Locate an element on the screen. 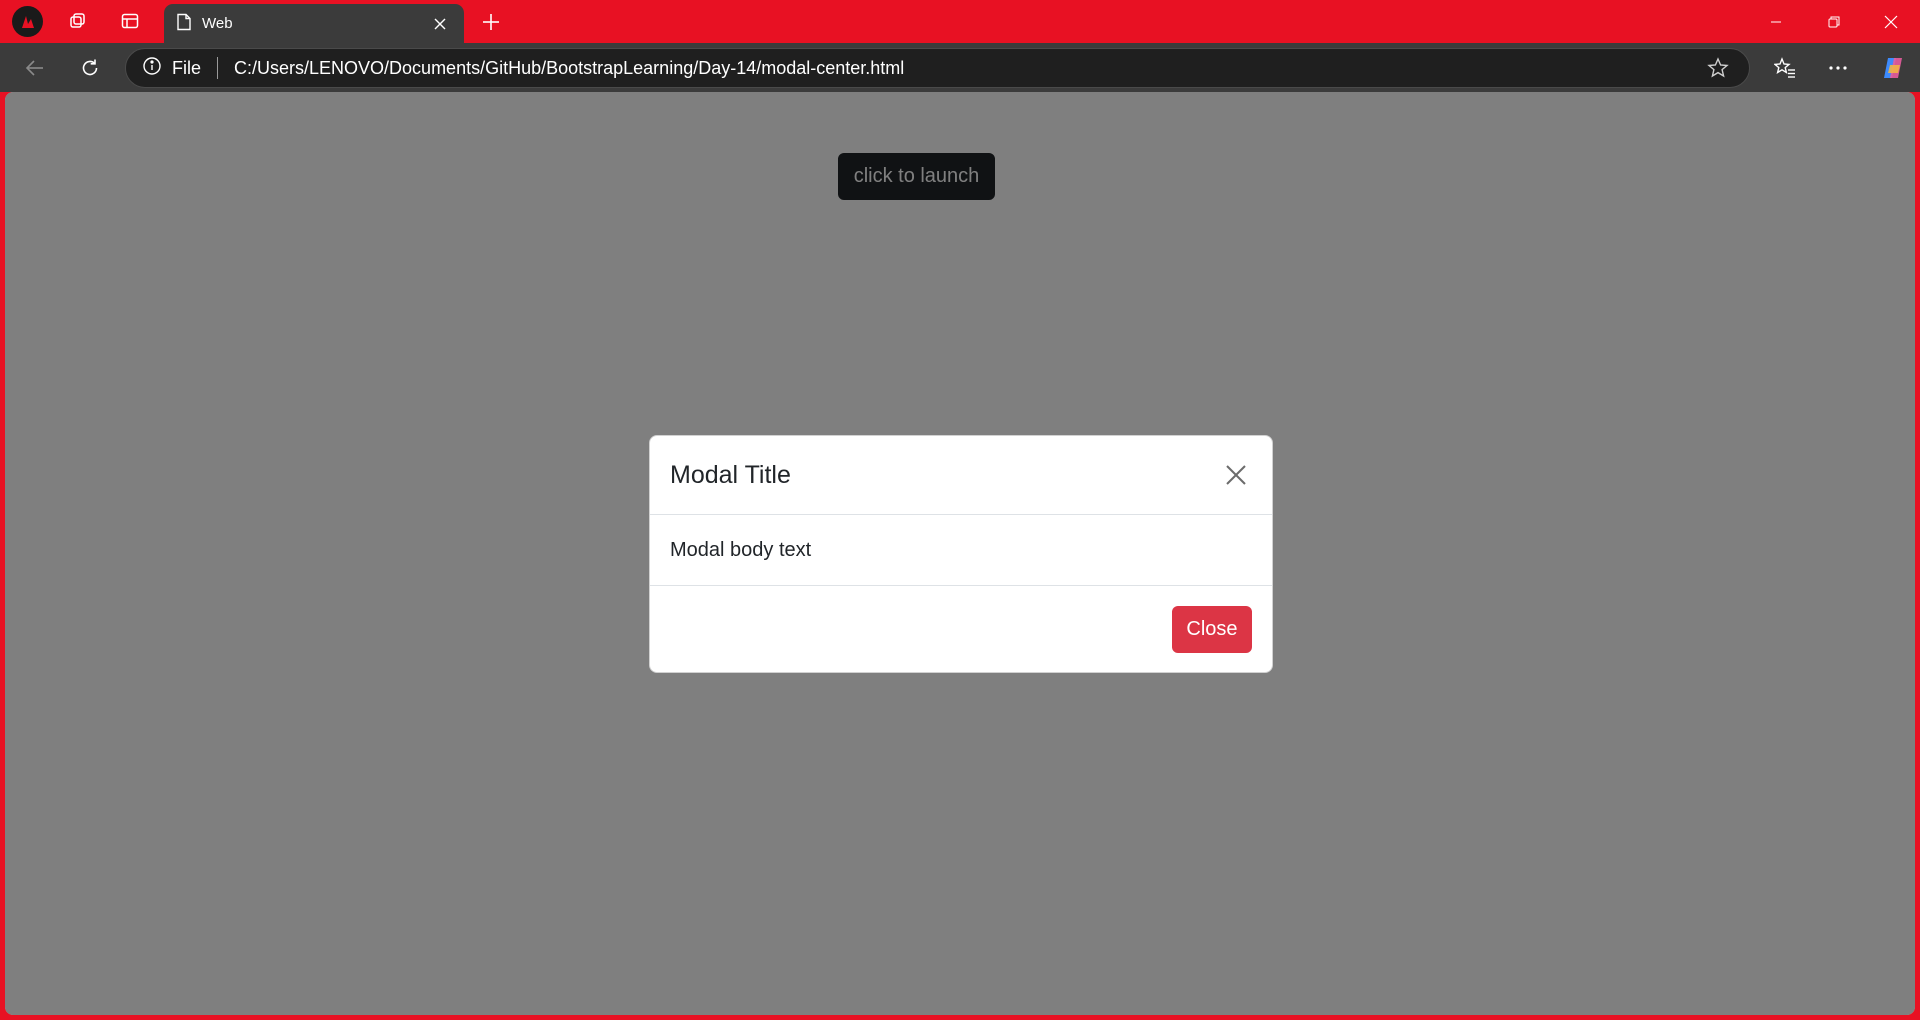  modal-close-button: Close is located at coordinates (1212, 629).